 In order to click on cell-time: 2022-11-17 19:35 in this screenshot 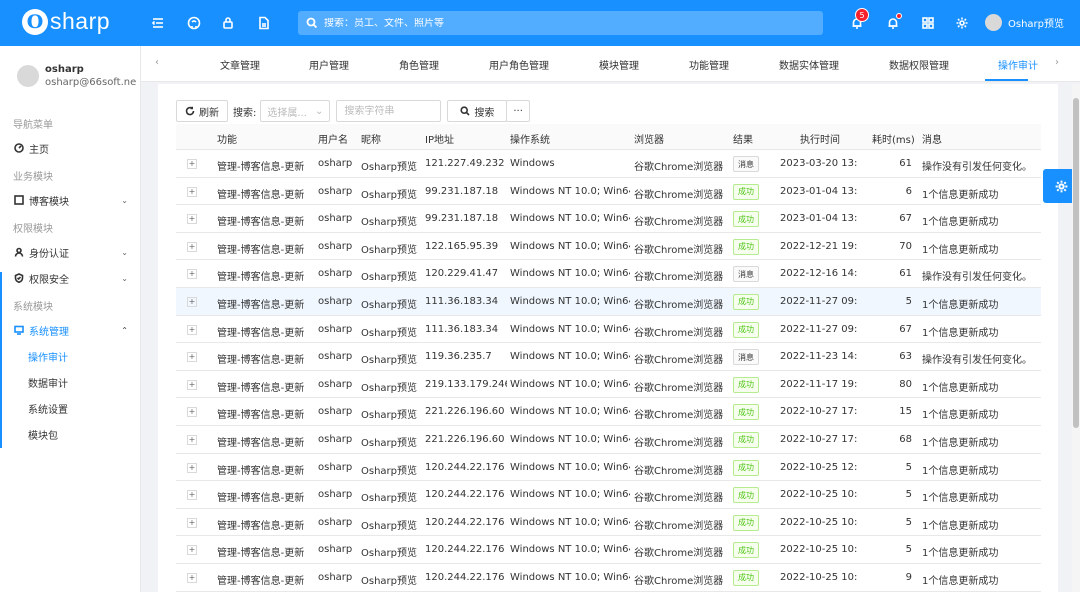, I will do `click(819, 384)`.